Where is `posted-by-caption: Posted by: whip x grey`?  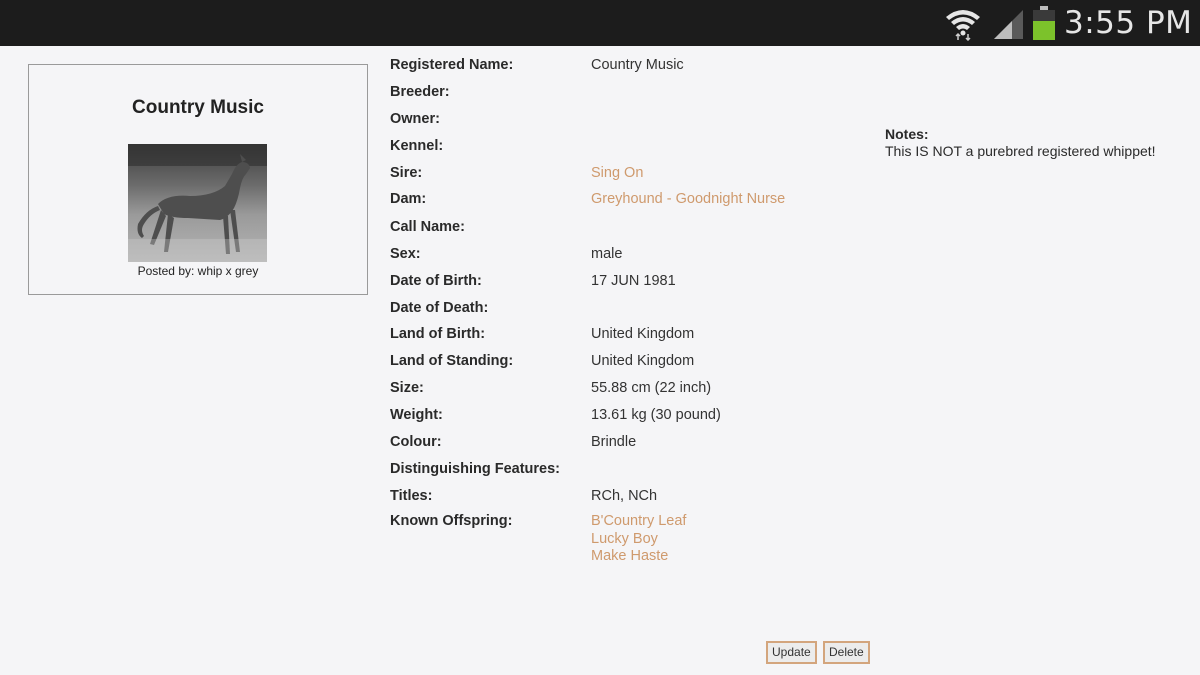
posted-by-caption: Posted by: whip x grey is located at coordinates (198, 271).